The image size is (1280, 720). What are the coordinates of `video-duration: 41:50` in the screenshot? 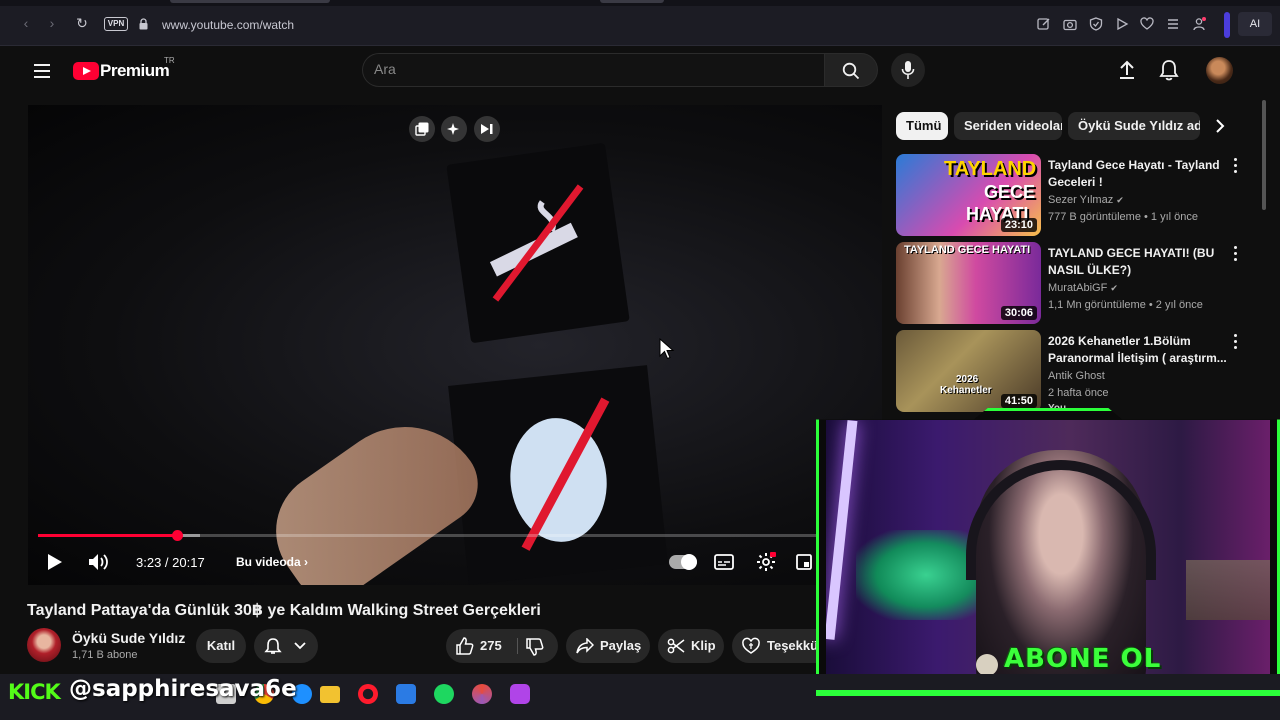 It's located at (1018, 401).